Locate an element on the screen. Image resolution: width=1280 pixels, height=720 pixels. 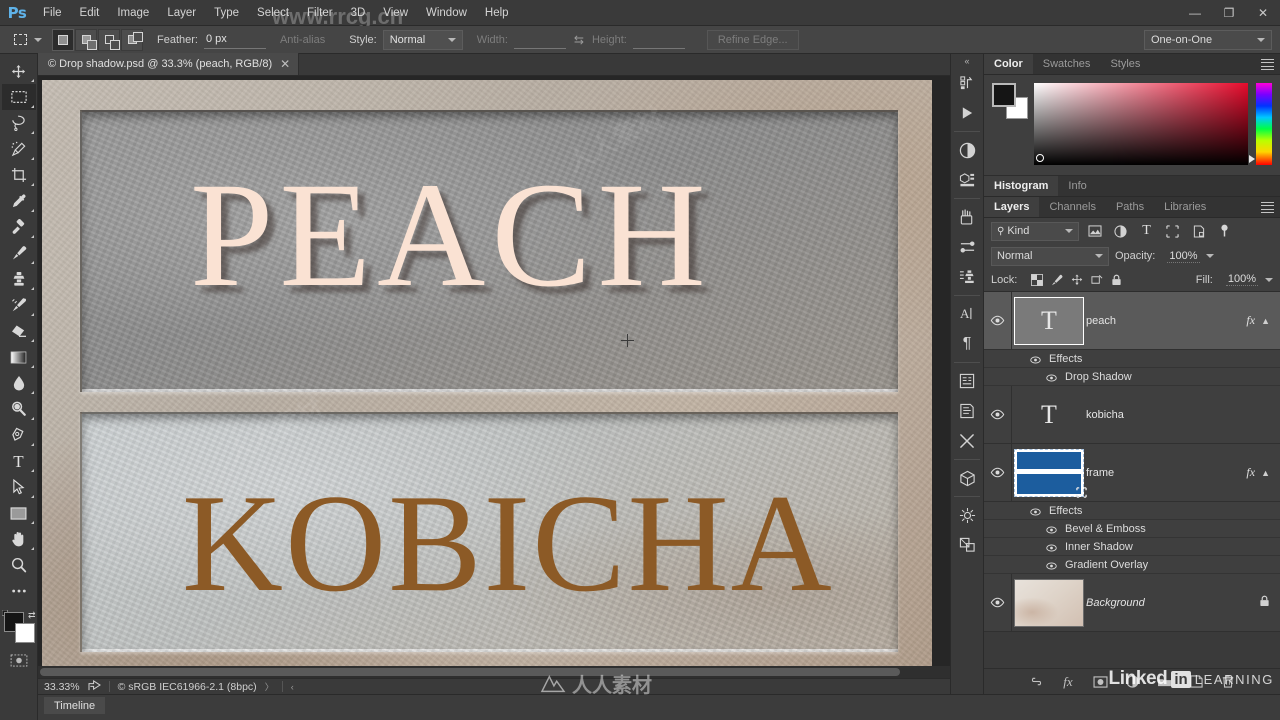
lock-artboard-icon is located at coordinates (1096, 279).